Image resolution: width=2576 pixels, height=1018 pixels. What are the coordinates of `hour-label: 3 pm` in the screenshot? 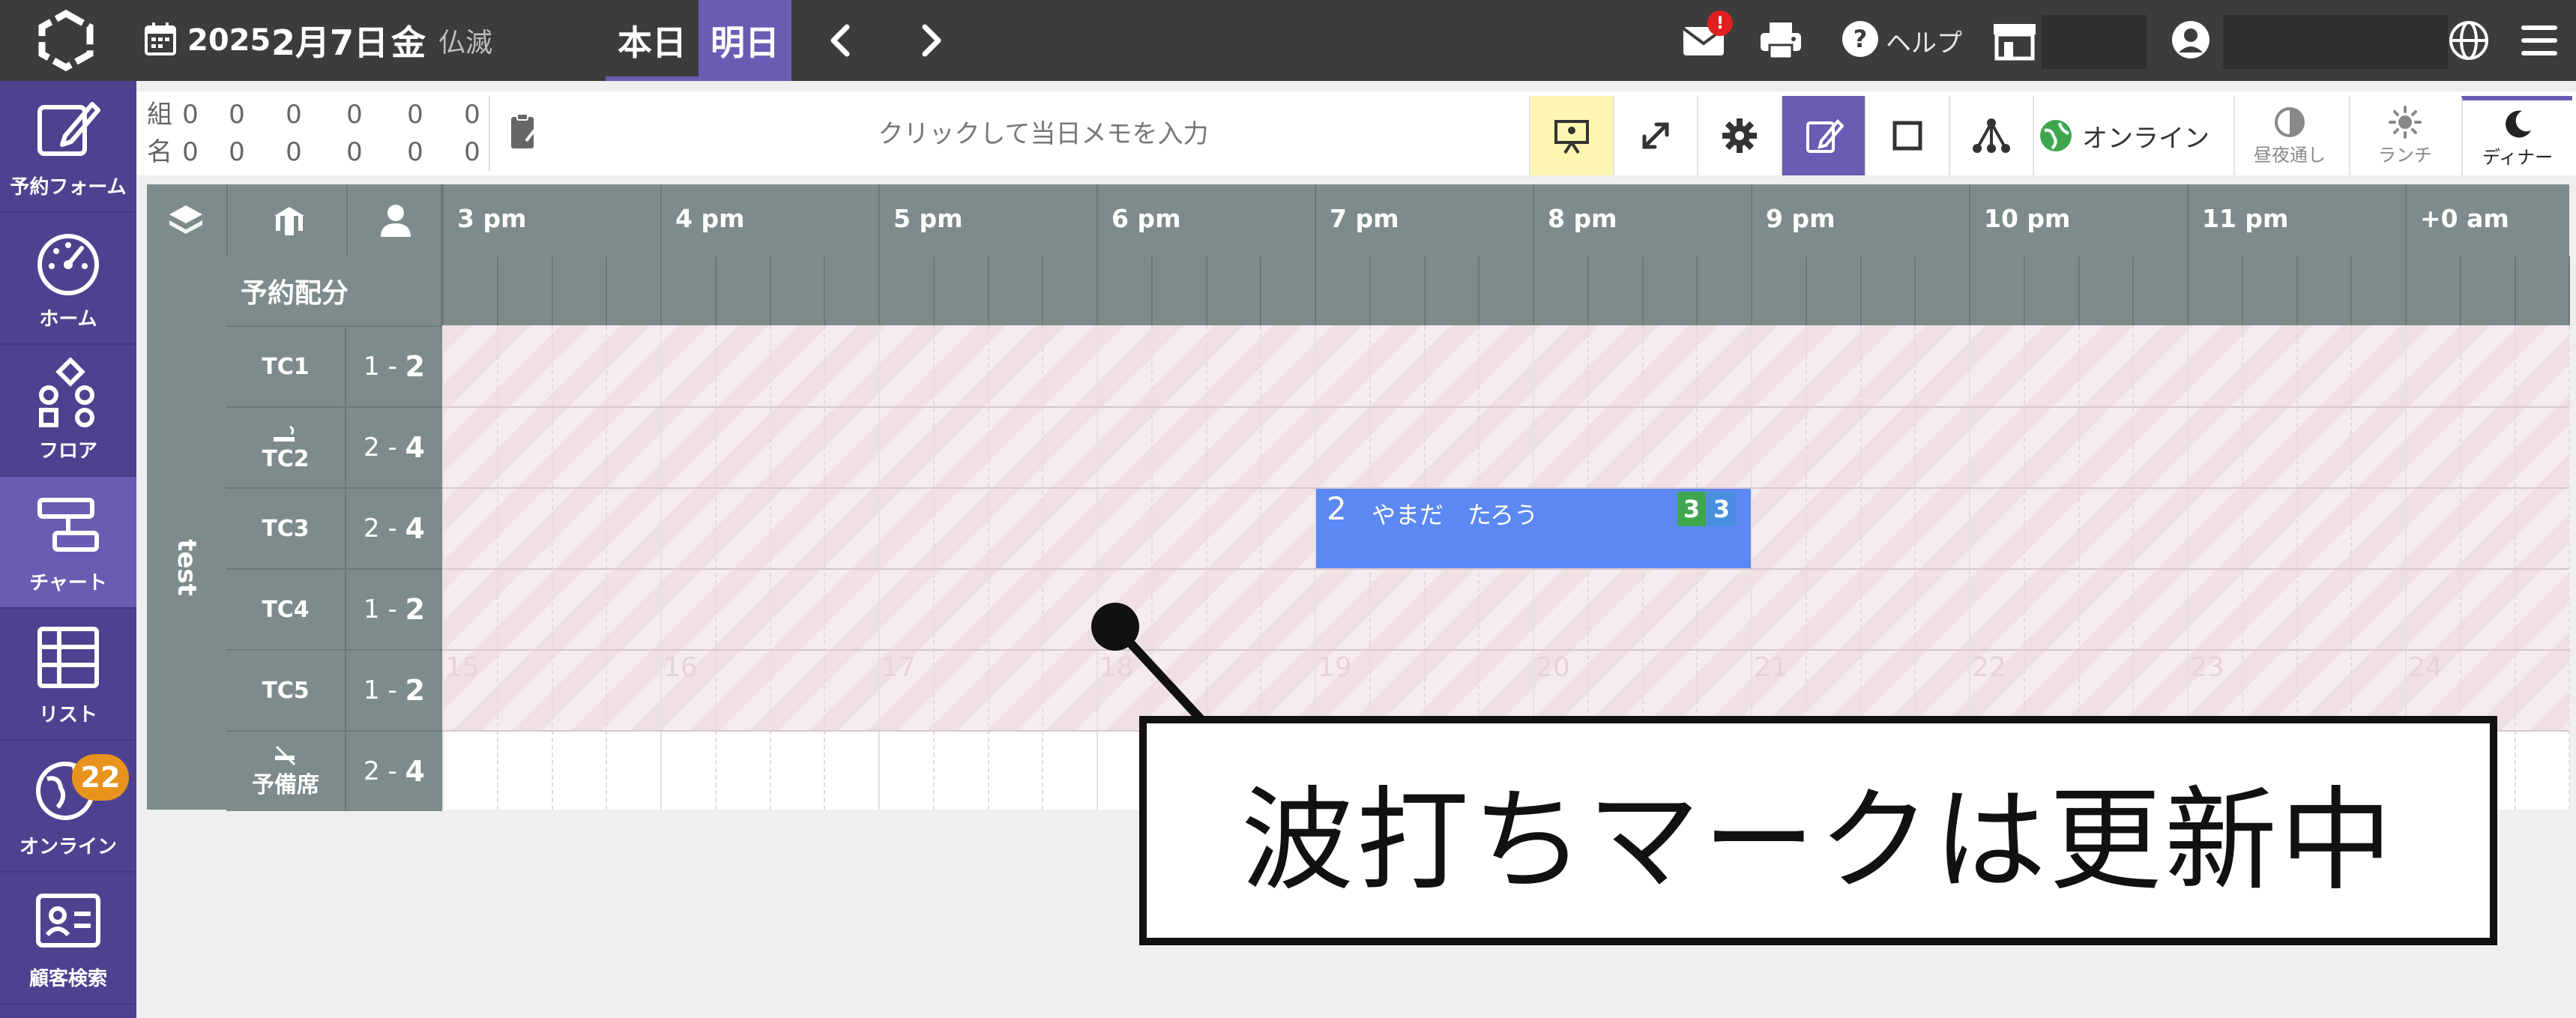 It's located at (492, 218).